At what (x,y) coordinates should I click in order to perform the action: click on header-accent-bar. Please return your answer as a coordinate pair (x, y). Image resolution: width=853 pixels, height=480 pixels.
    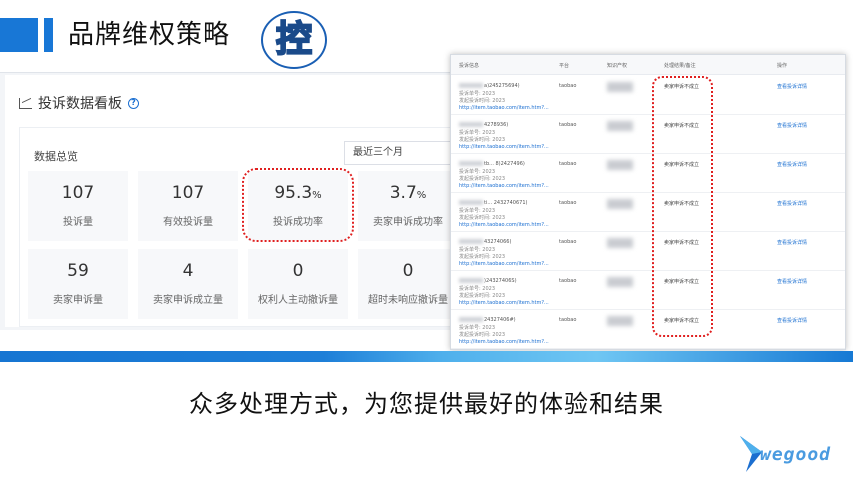
    Looking at the image, I should click on (48, 35).